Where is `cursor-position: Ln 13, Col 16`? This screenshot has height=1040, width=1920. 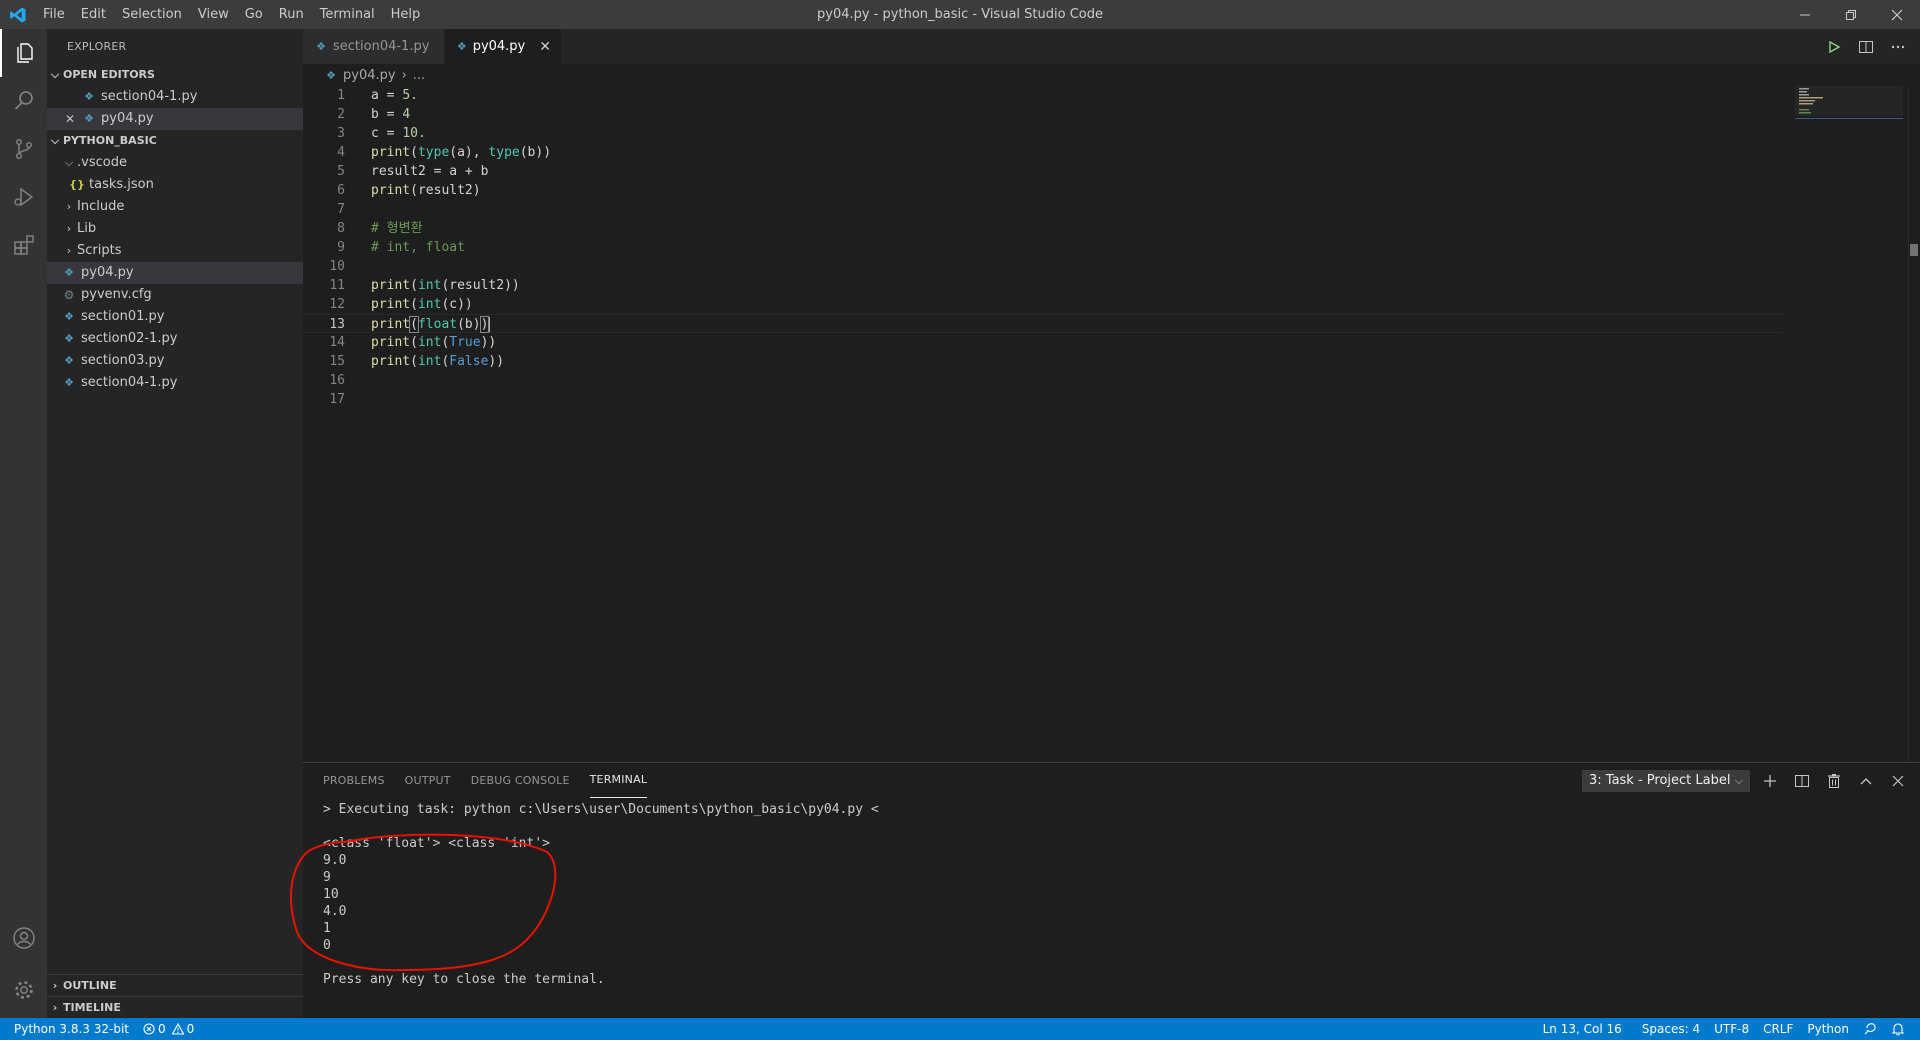 cursor-position: Ln 13, Col 16 is located at coordinates (1582, 1029).